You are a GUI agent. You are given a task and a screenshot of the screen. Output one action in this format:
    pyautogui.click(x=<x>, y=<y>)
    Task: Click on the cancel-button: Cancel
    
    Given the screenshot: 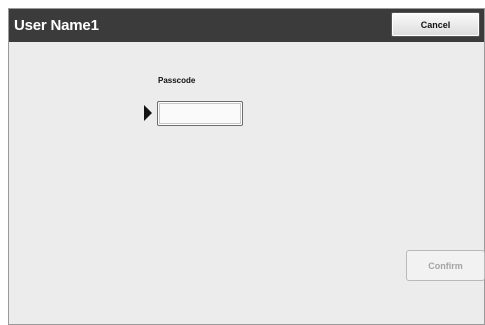 What is the action you would take?
    pyautogui.click(x=435, y=24)
    